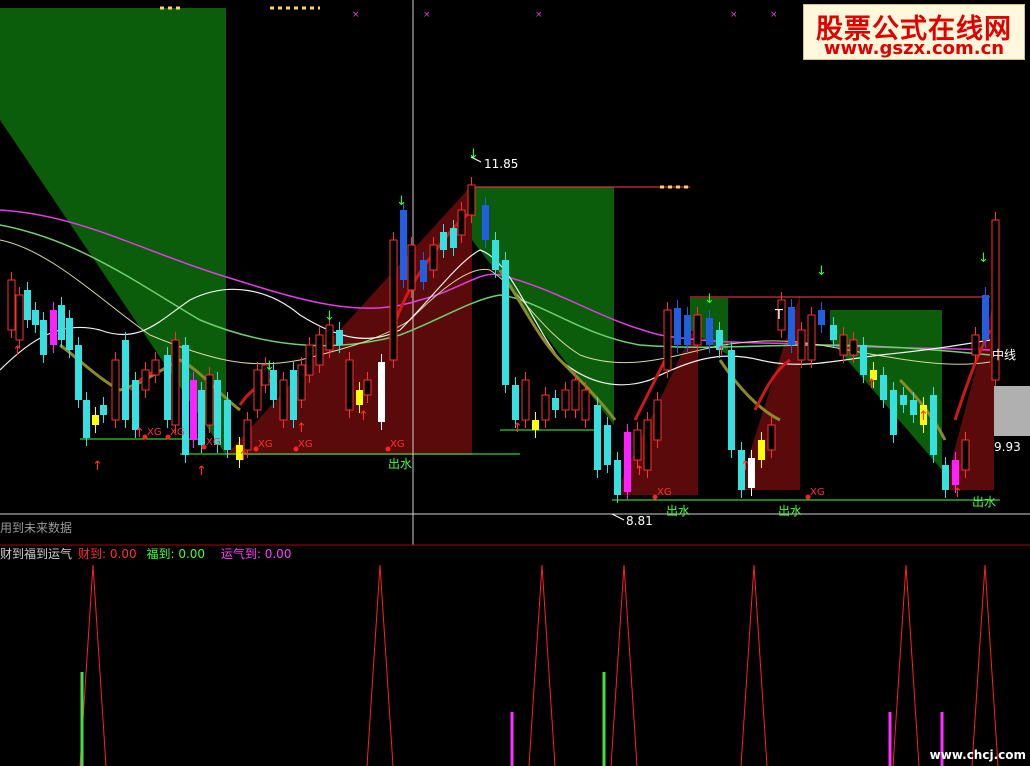  Describe the element at coordinates (984, 502) in the screenshot. I see `out-label-4: 出水` at that location.